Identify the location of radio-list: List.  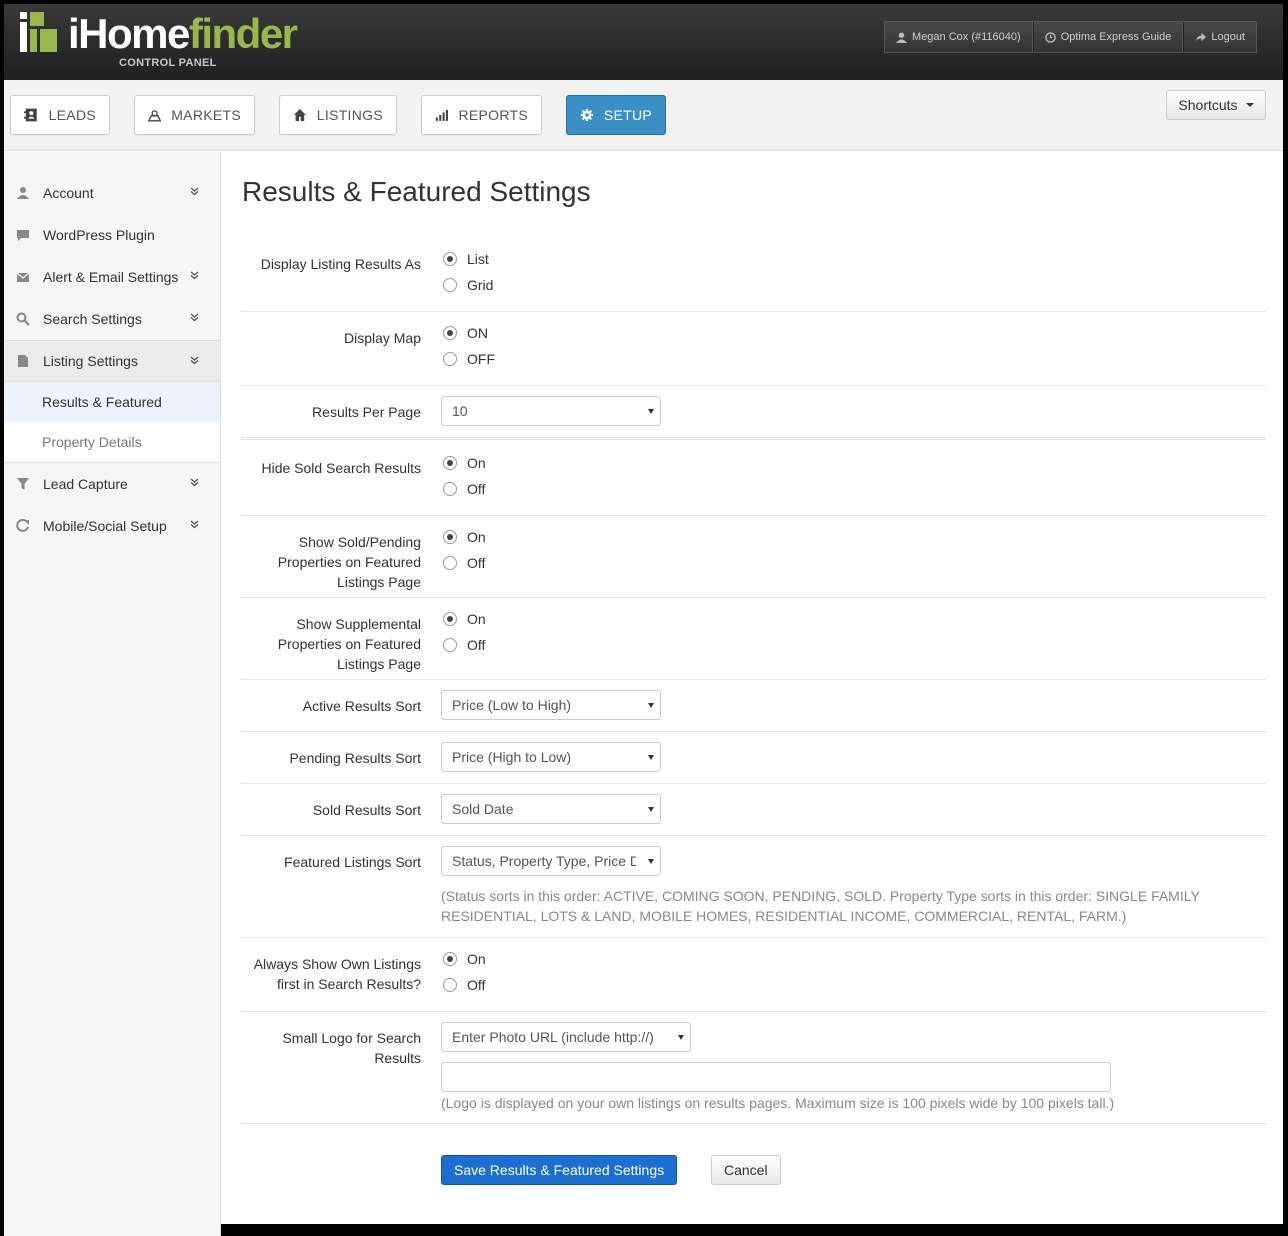
(467, 259).